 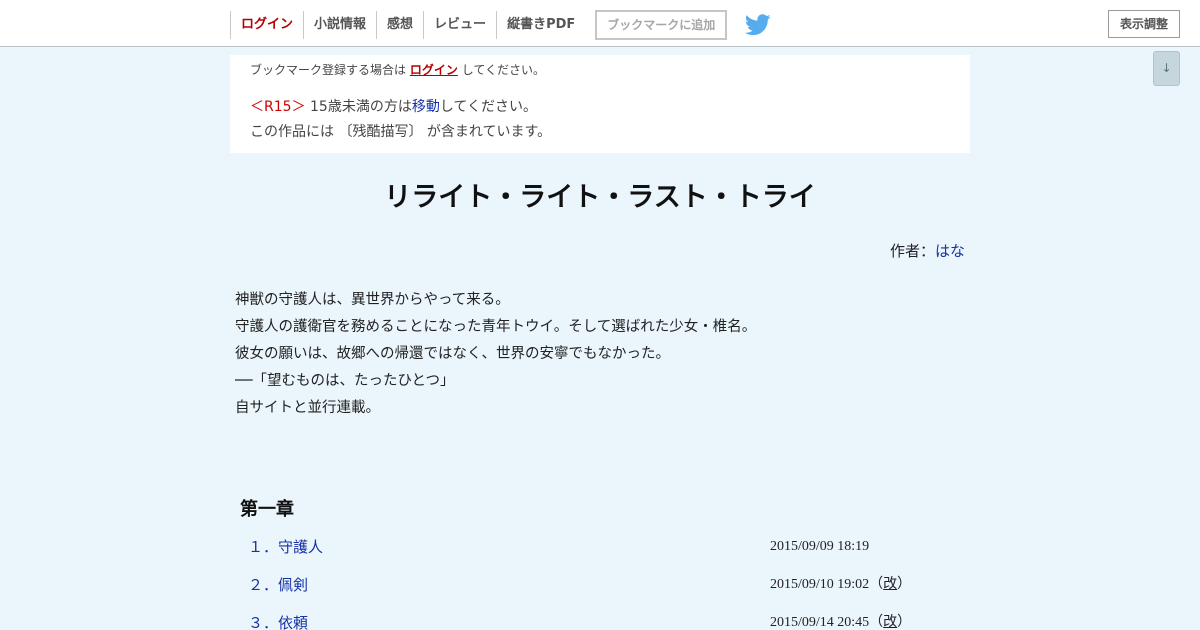 I want to click on r15-suffix: してください。, so click(x=488, y=107).